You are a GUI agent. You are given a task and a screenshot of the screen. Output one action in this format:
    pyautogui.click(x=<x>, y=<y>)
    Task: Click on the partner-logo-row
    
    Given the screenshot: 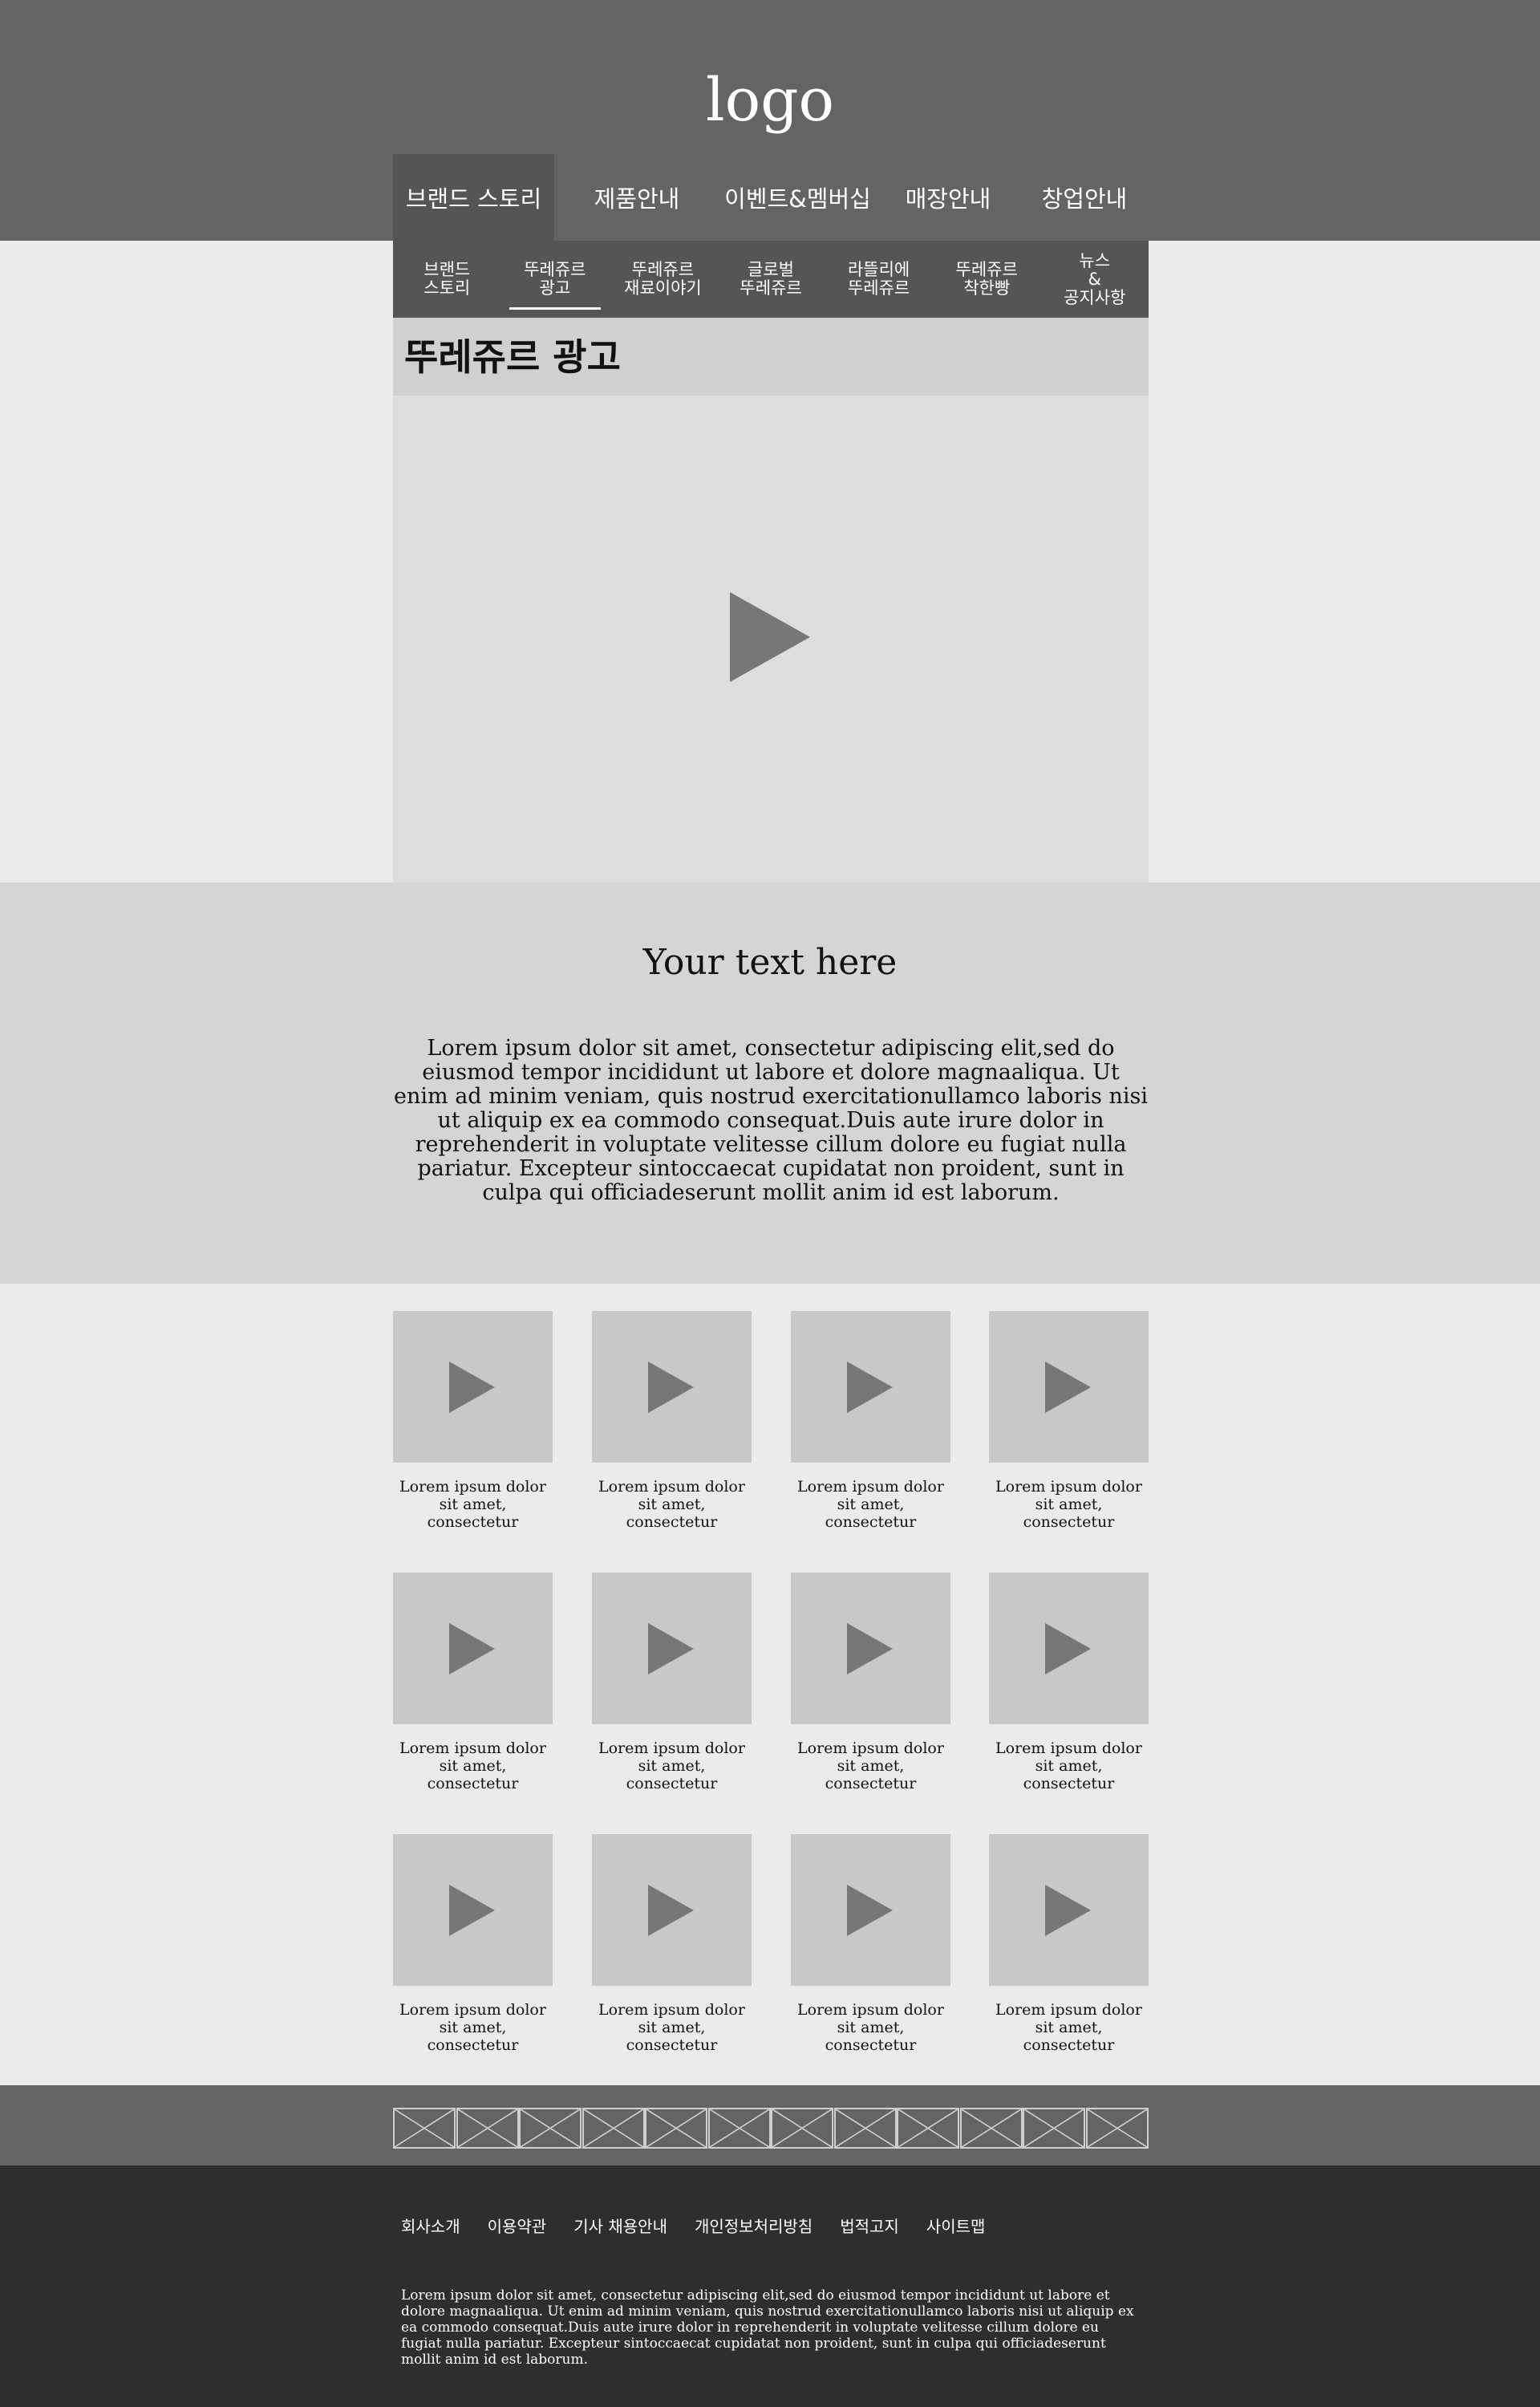 What is the action you would take?
    pyautogui.click(x=771, y=2128)
    